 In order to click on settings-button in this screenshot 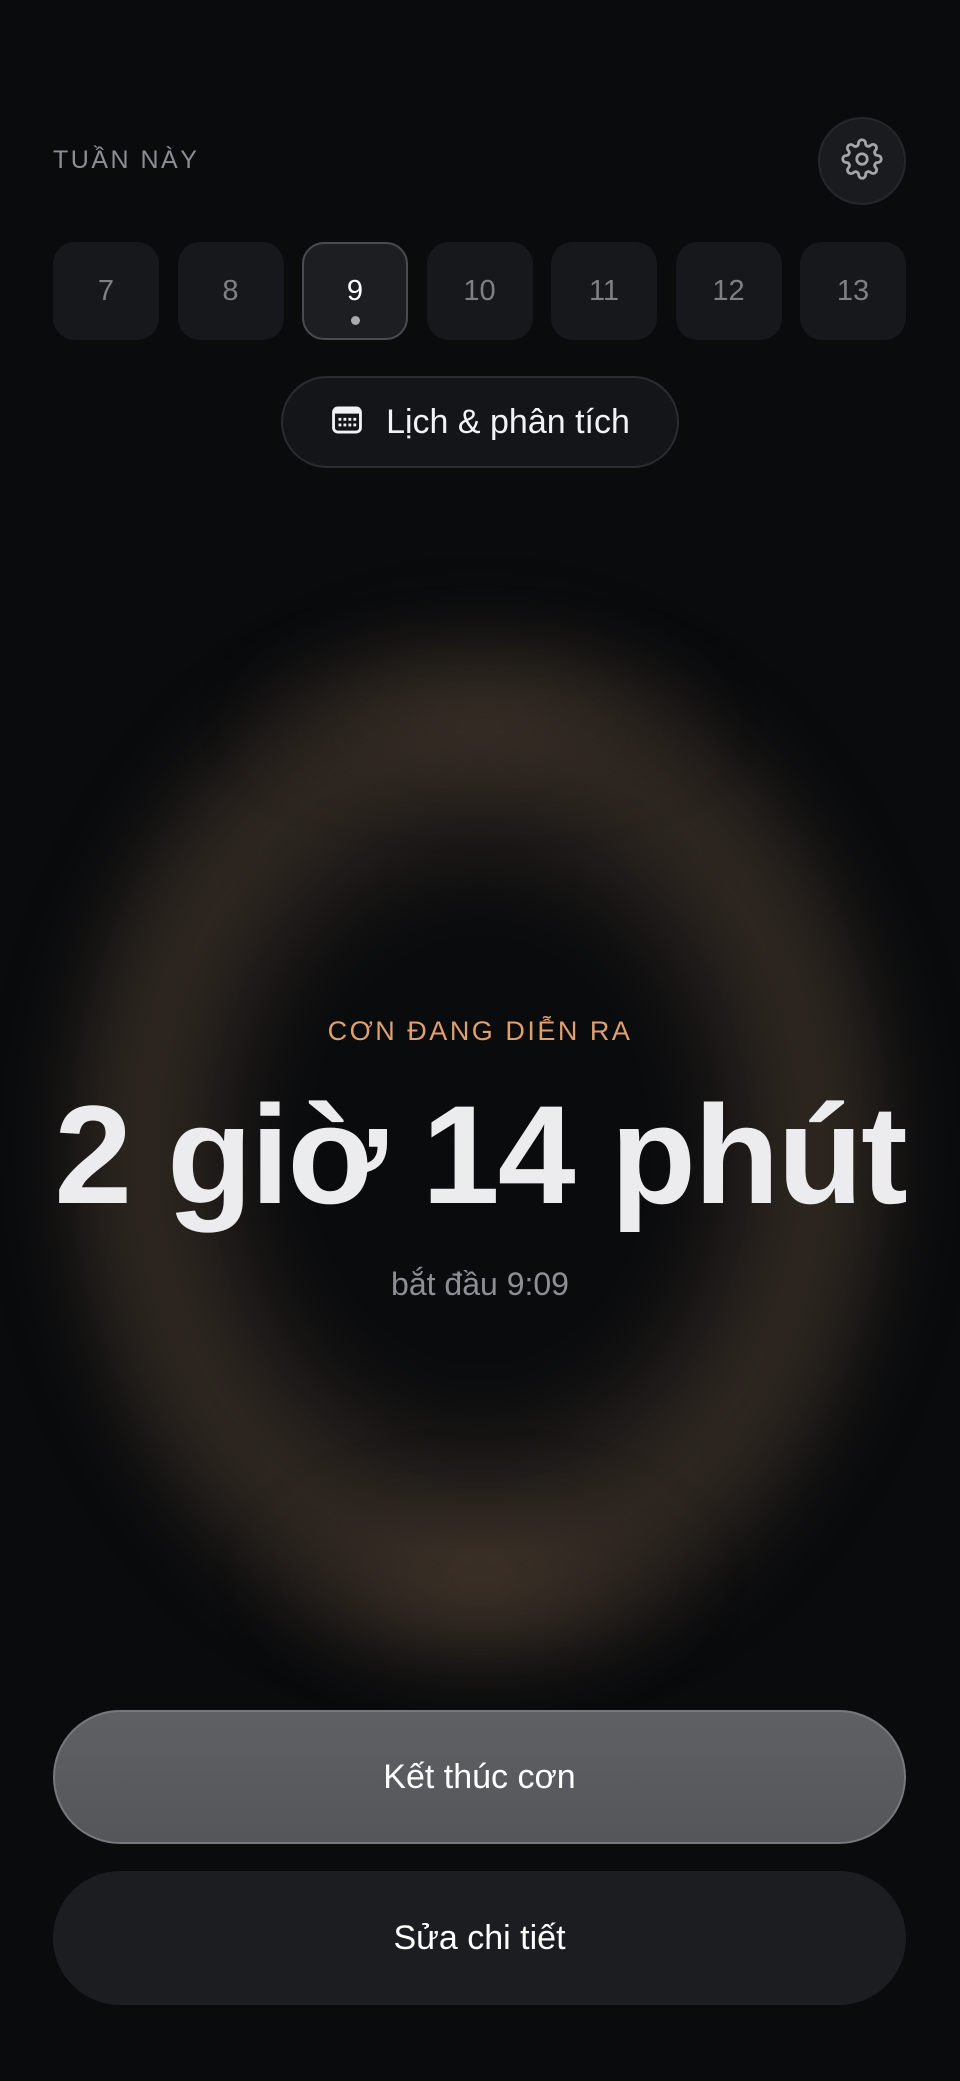, I will do `click(862, 161)`.